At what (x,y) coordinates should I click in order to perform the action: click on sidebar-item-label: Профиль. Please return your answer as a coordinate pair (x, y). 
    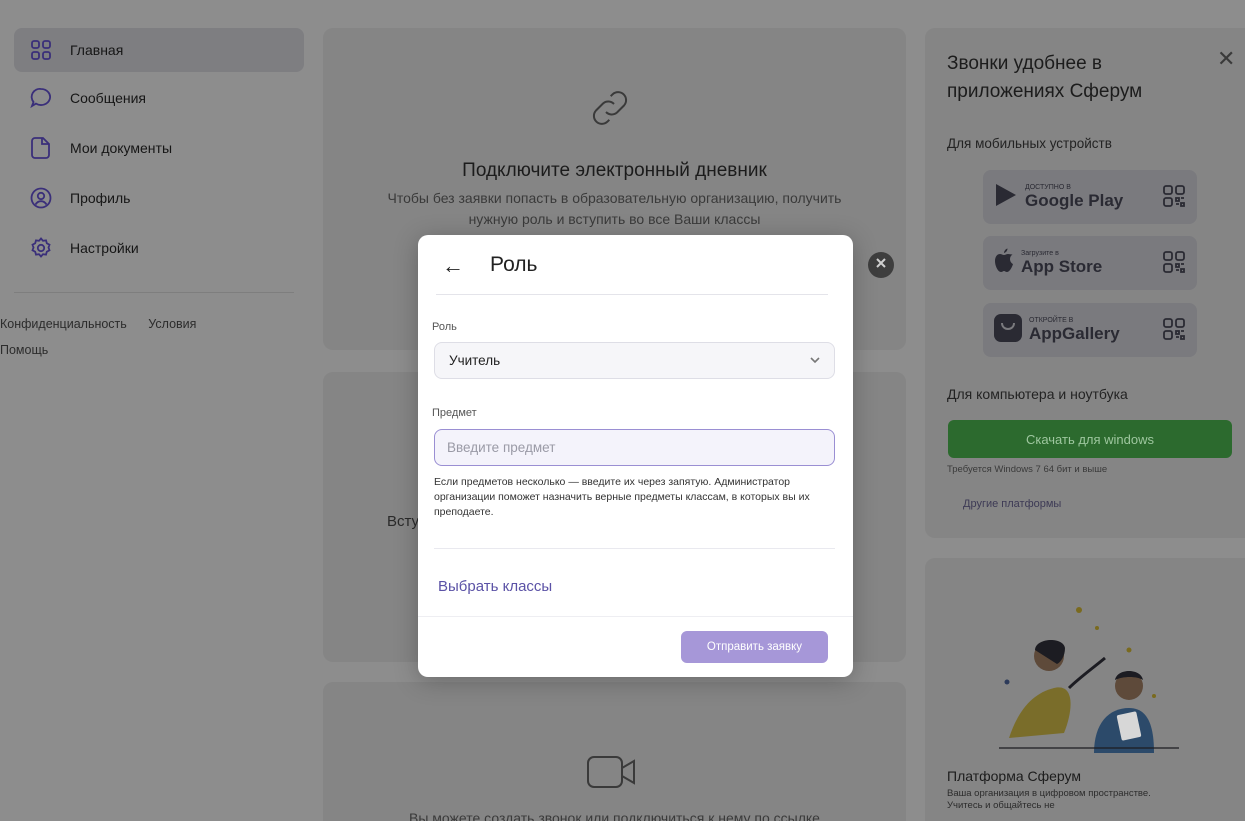
    Looking at the image, I should click on (100, 198).